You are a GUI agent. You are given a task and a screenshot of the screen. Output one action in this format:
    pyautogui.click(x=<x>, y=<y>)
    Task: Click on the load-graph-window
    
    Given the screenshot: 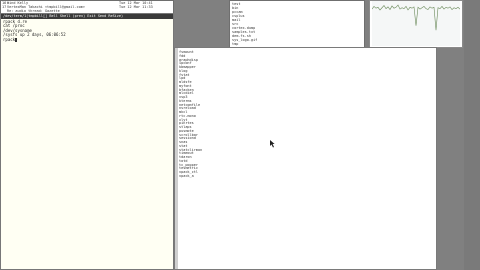 What is the action you would take?
    pyautogui.click(x=416, y=24)
    